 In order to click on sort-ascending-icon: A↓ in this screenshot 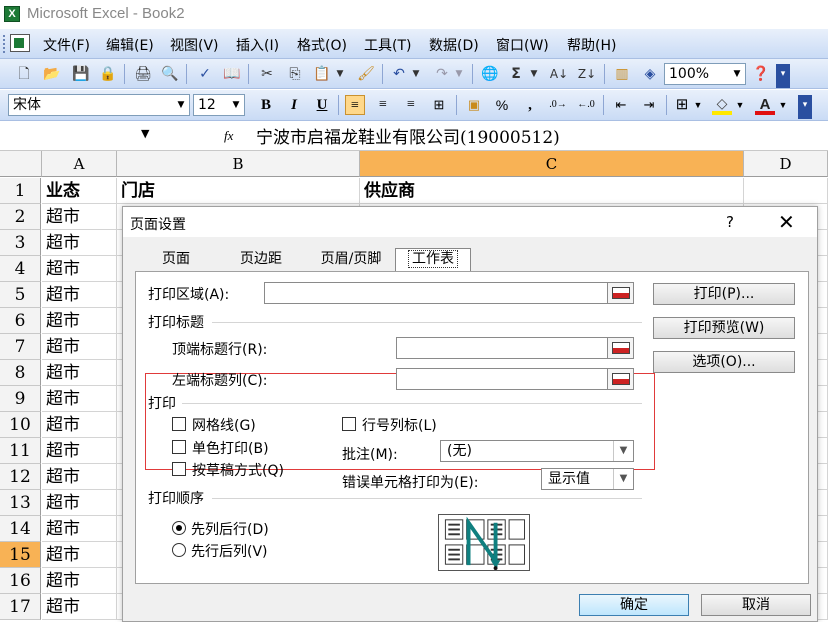, I will do `click(559, 74)`.